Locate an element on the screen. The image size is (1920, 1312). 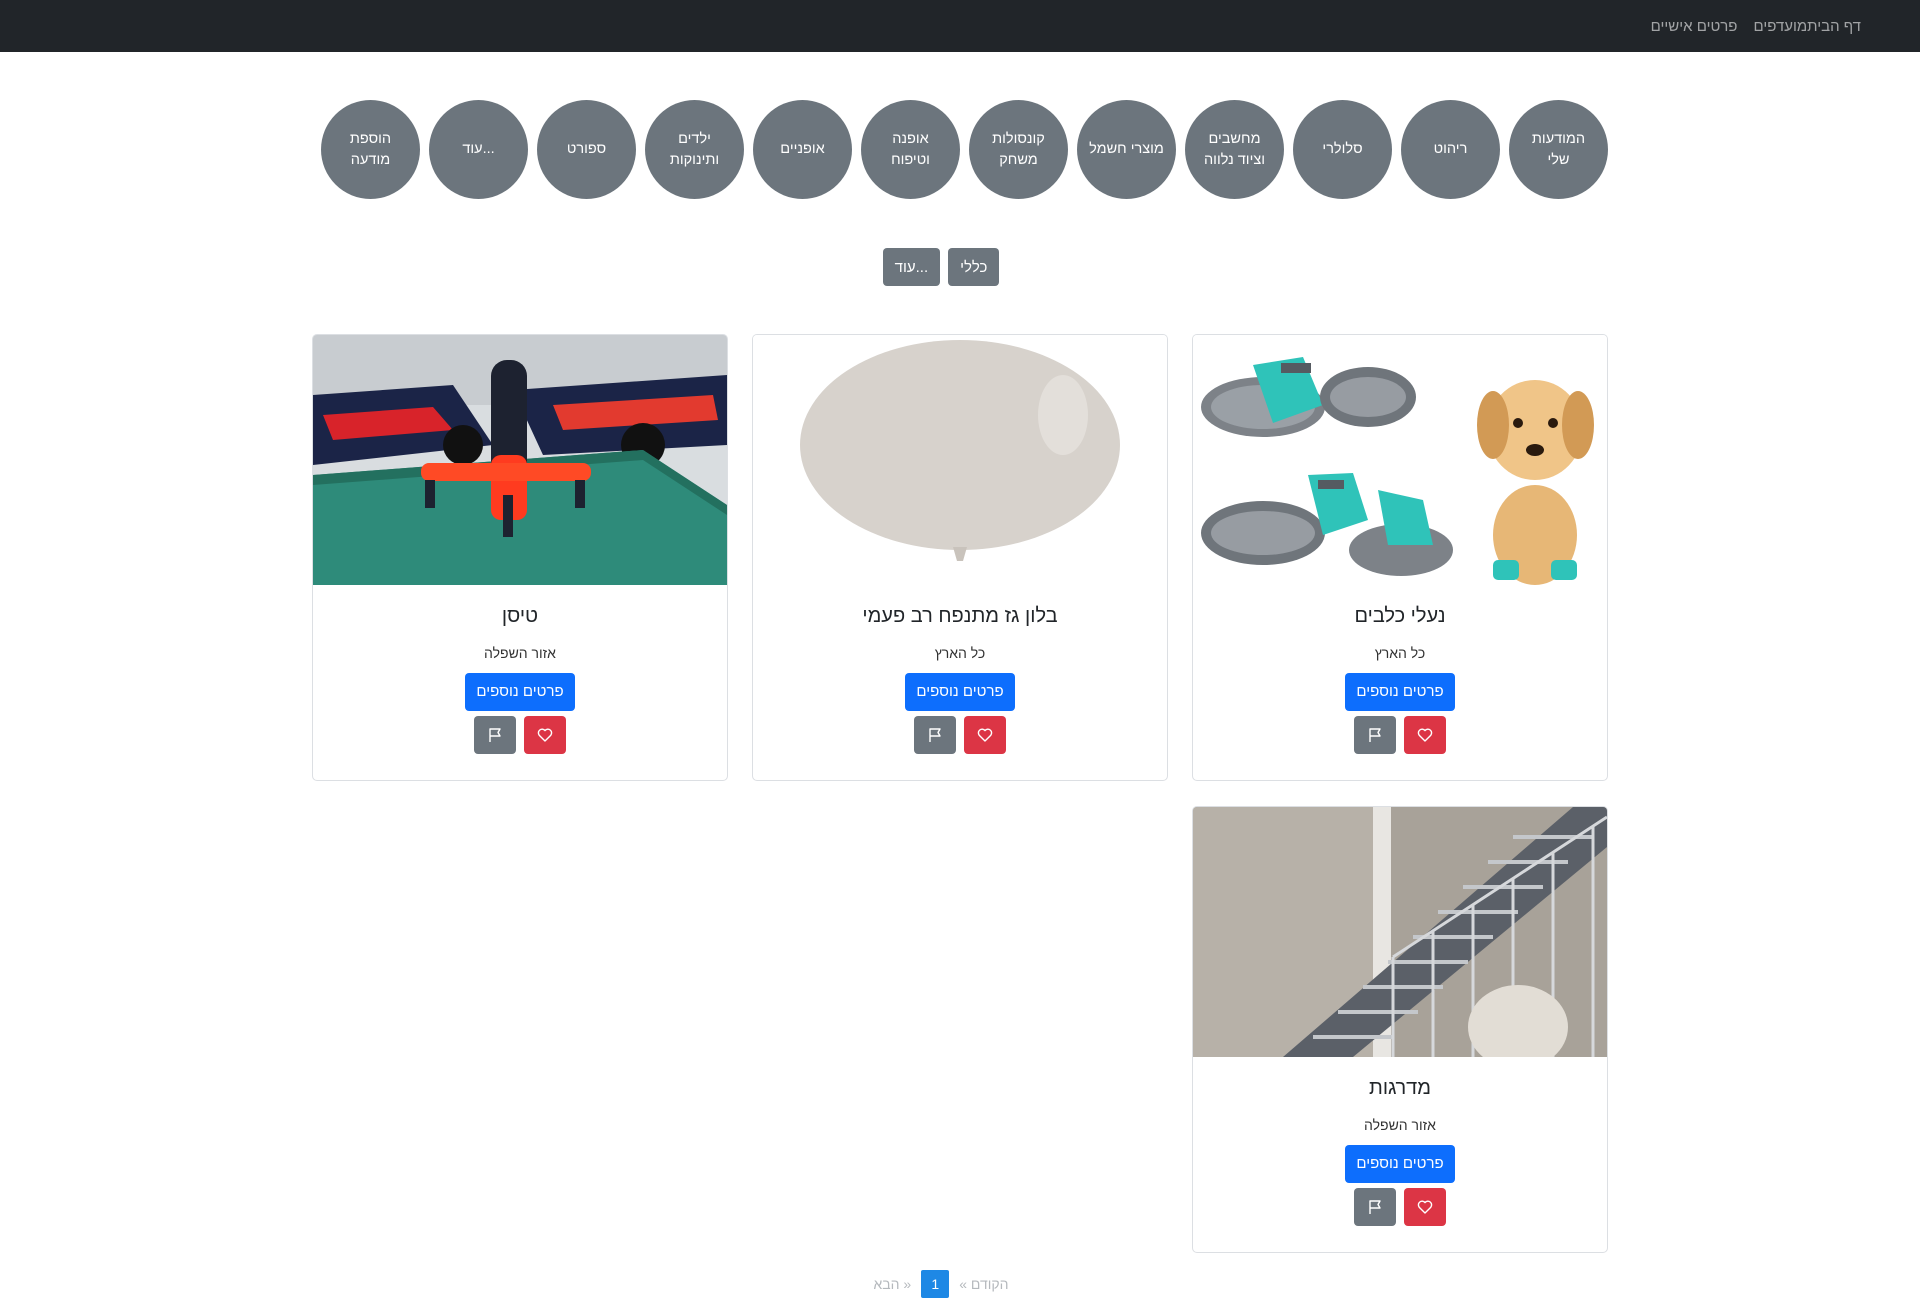
category-kids: ילדים ותינוקות is located at coordinates (694, 149).